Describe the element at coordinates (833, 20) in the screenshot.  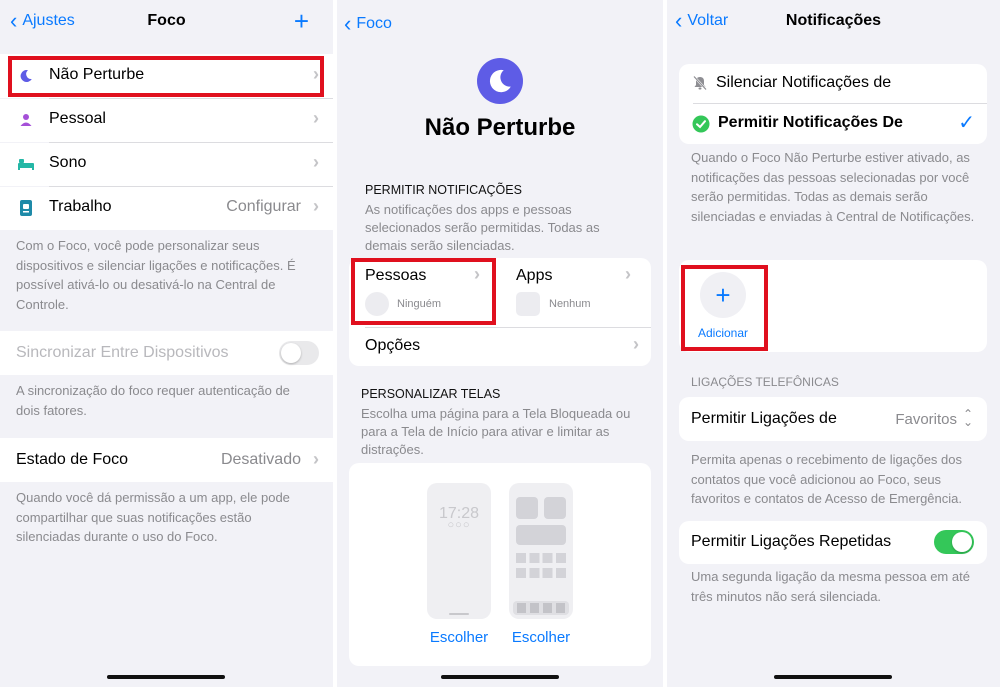
I see `page-title: Notificações` at that location.